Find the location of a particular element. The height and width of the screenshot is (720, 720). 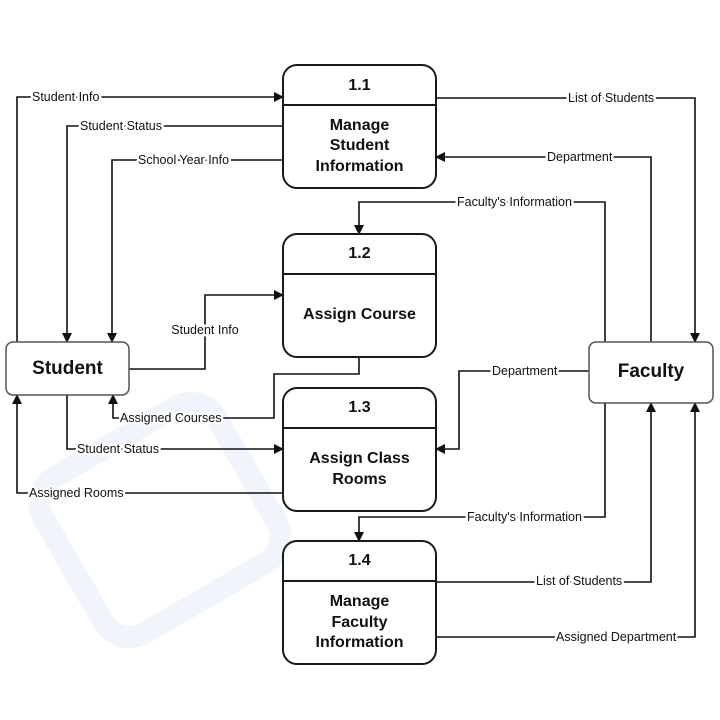

process-1-2: 1.2 Assign Course is located at coordinates (359, 295).